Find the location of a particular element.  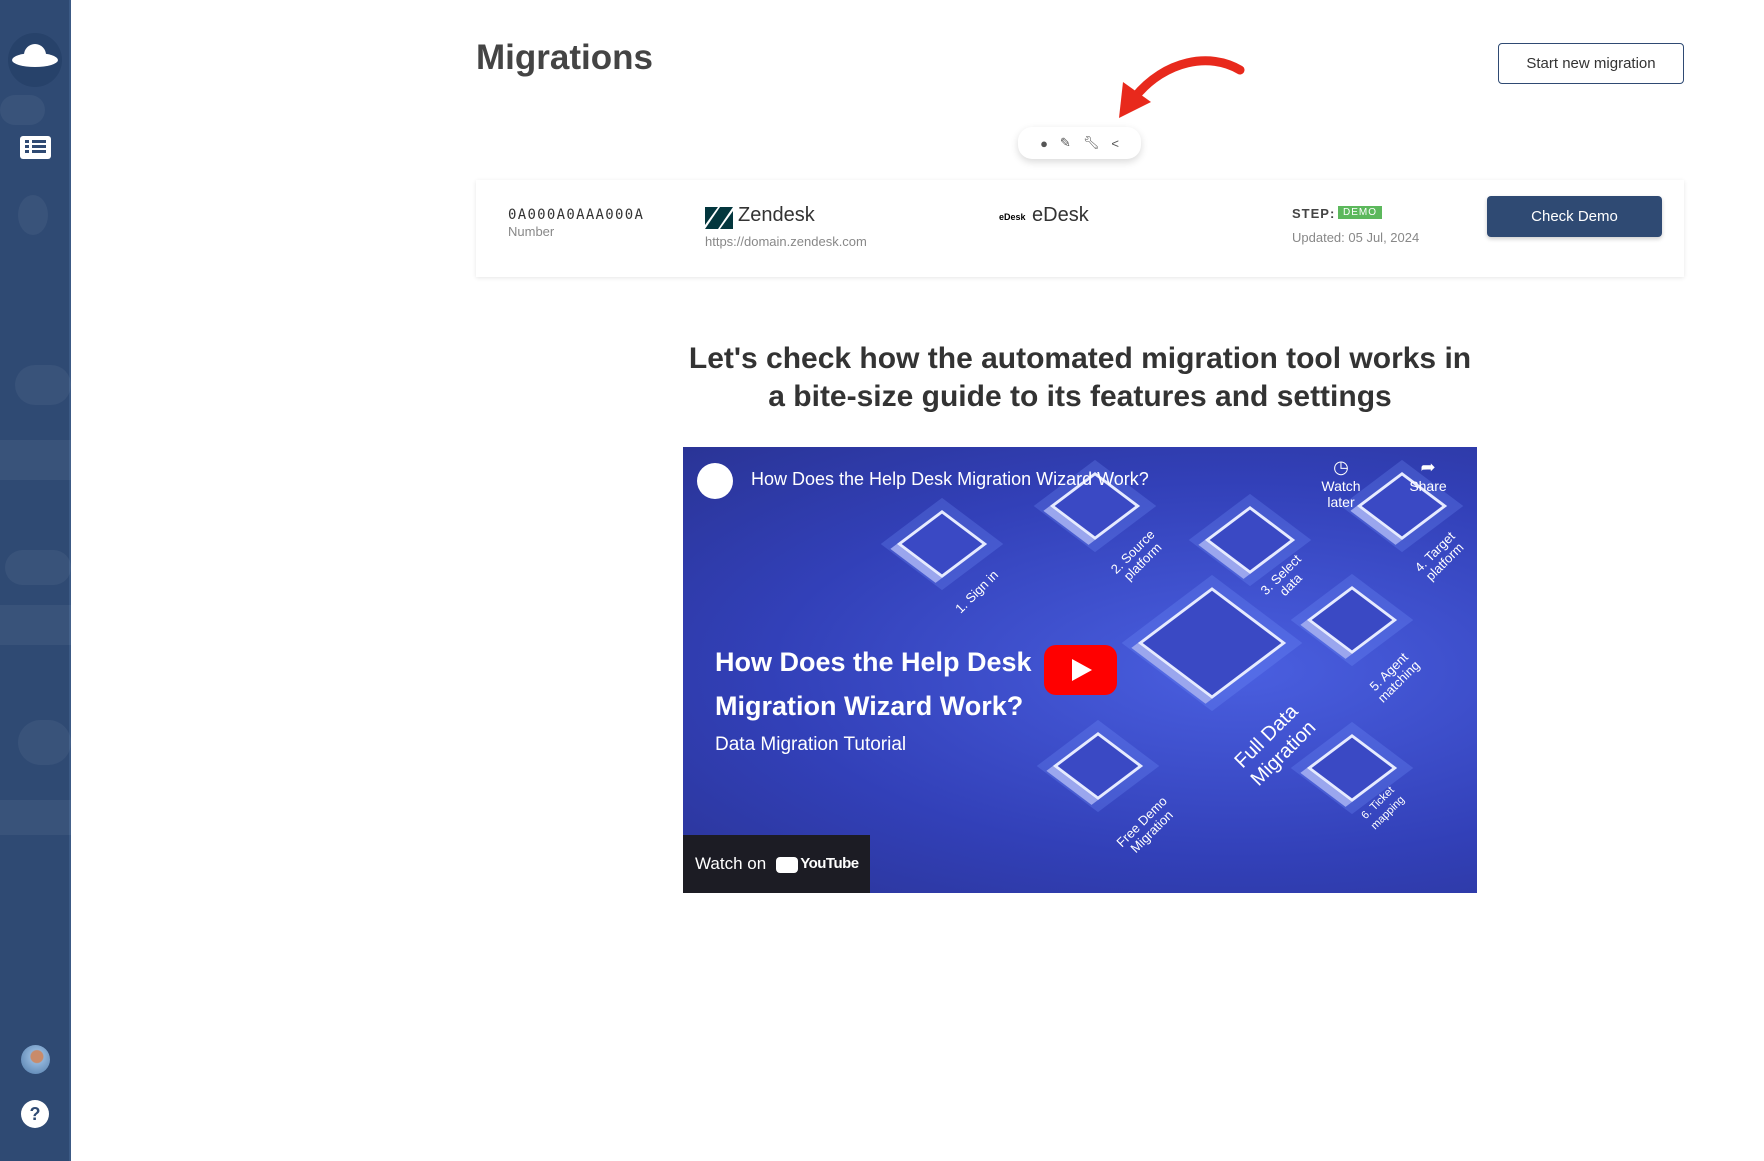

help-icon: ? is located at coordinates (35, 1114).